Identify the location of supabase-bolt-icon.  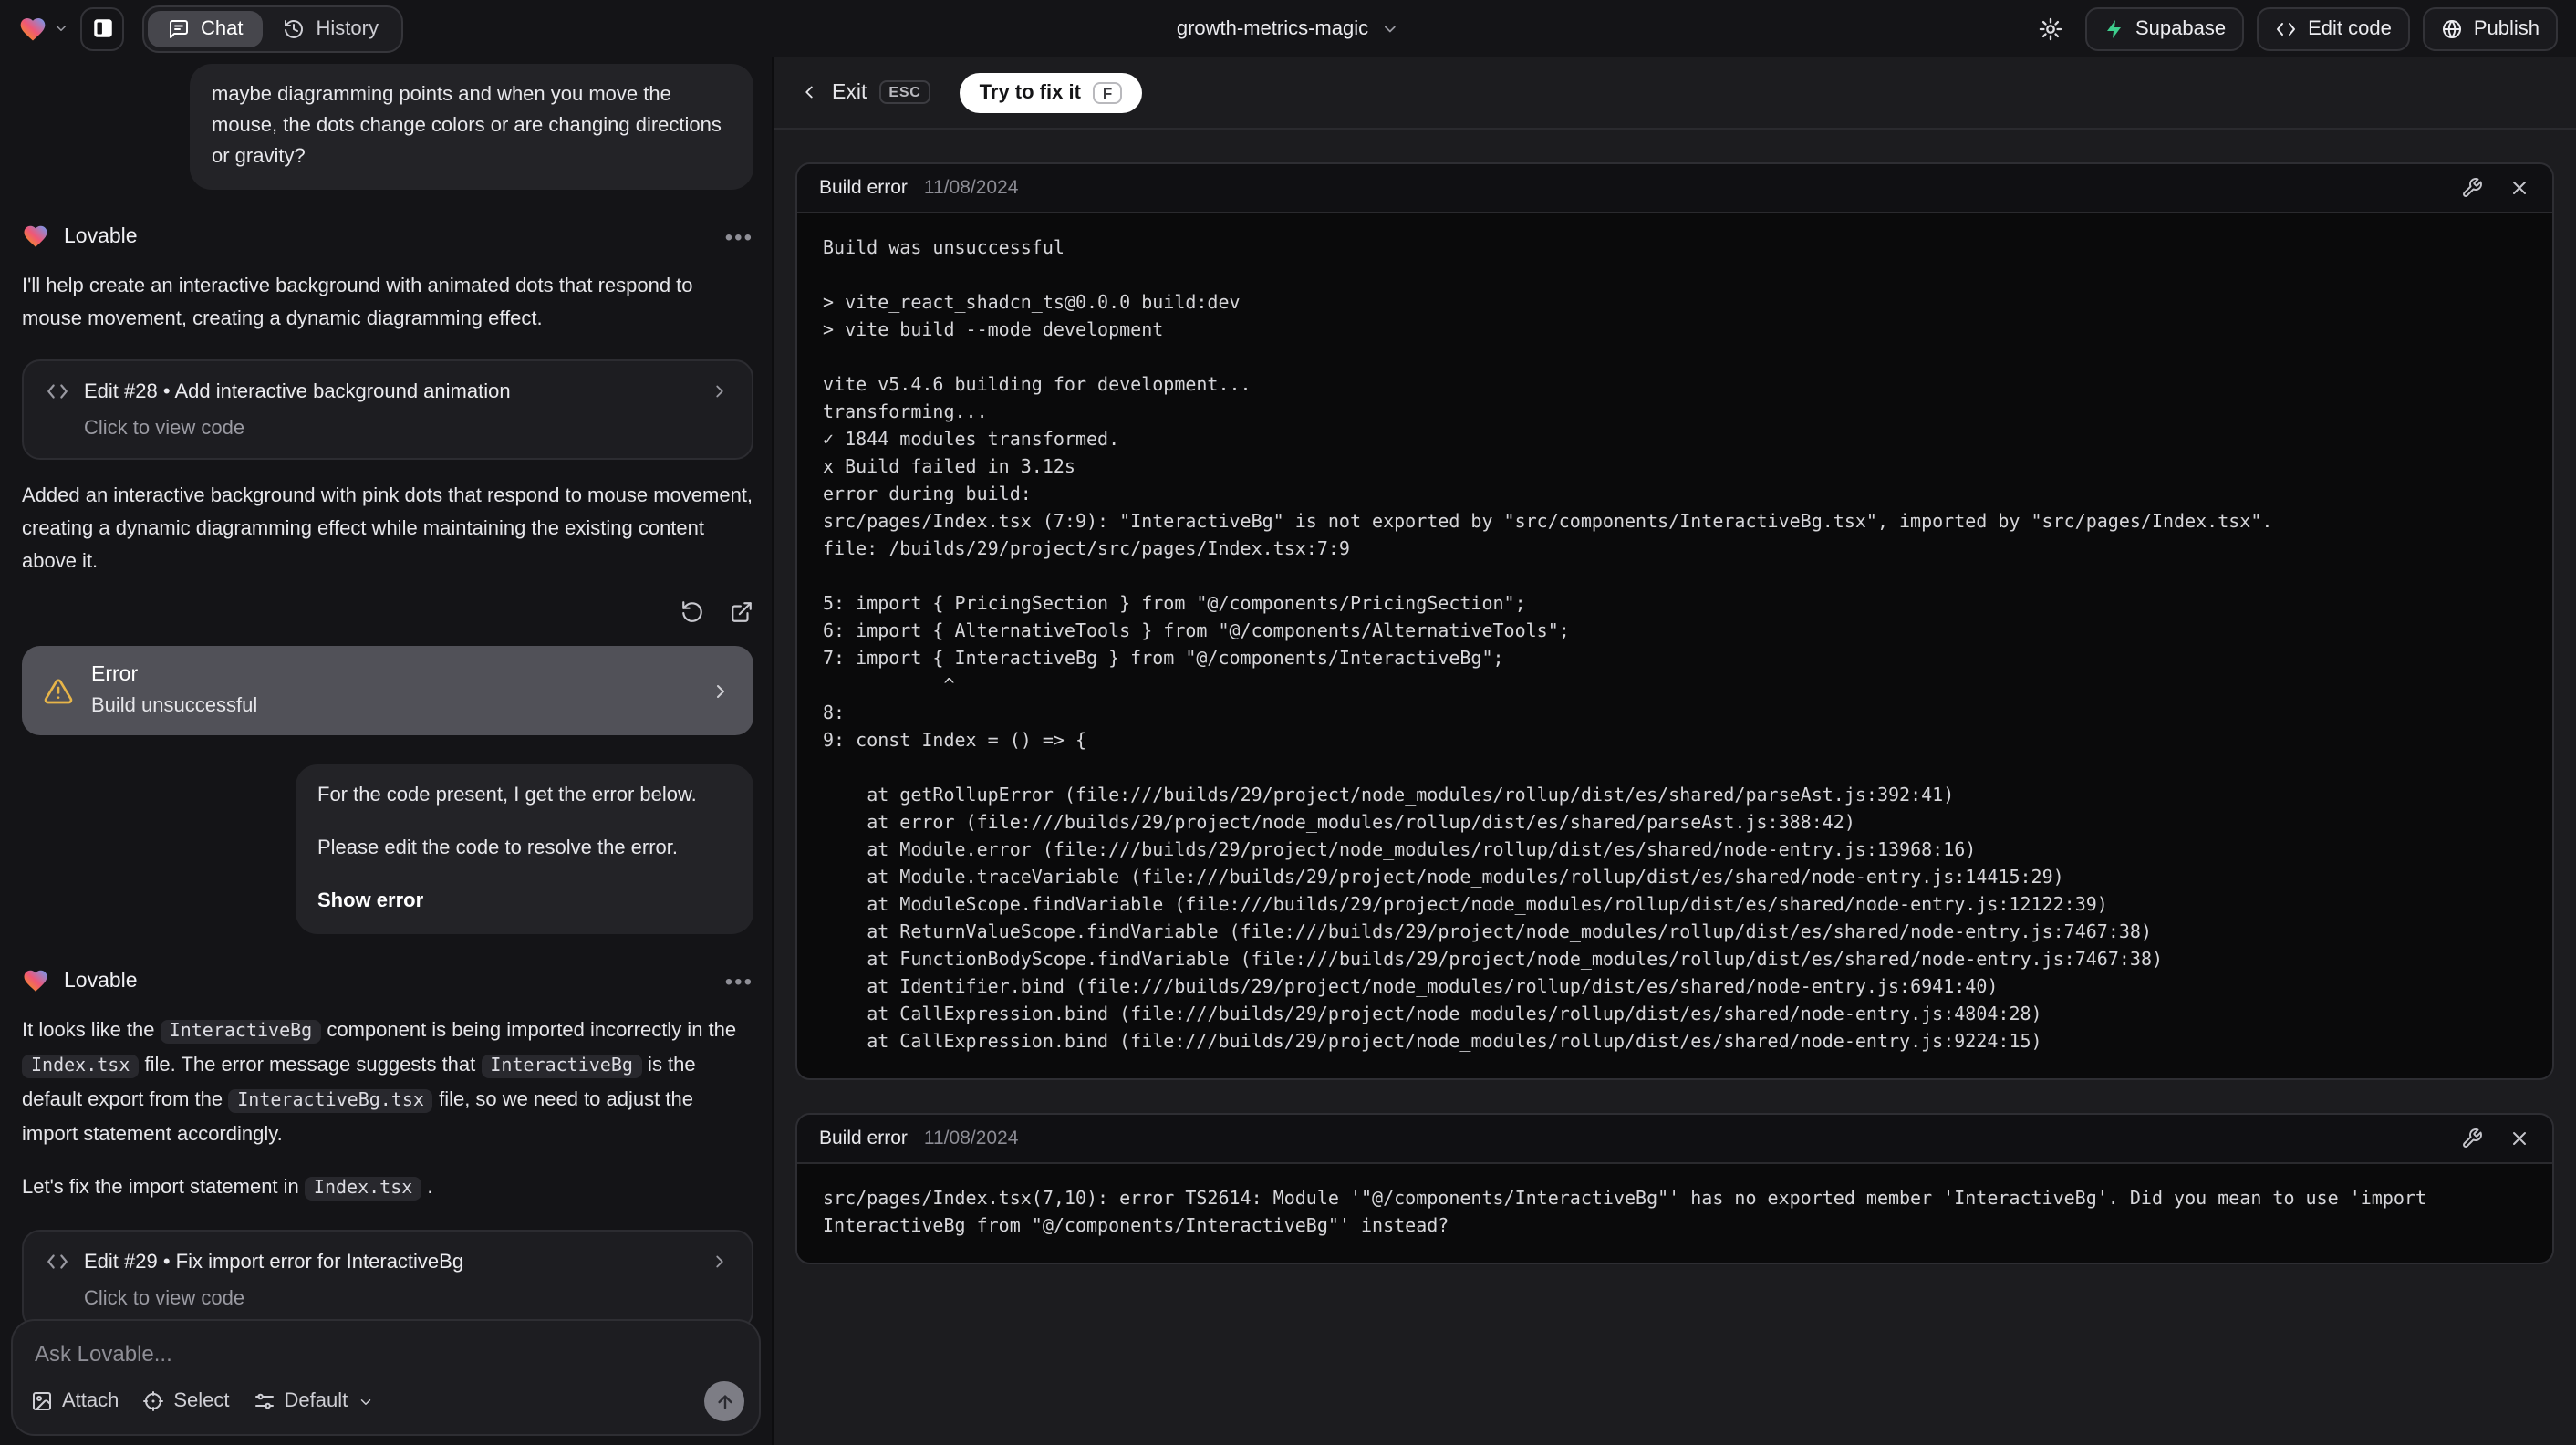
(2113, 28).